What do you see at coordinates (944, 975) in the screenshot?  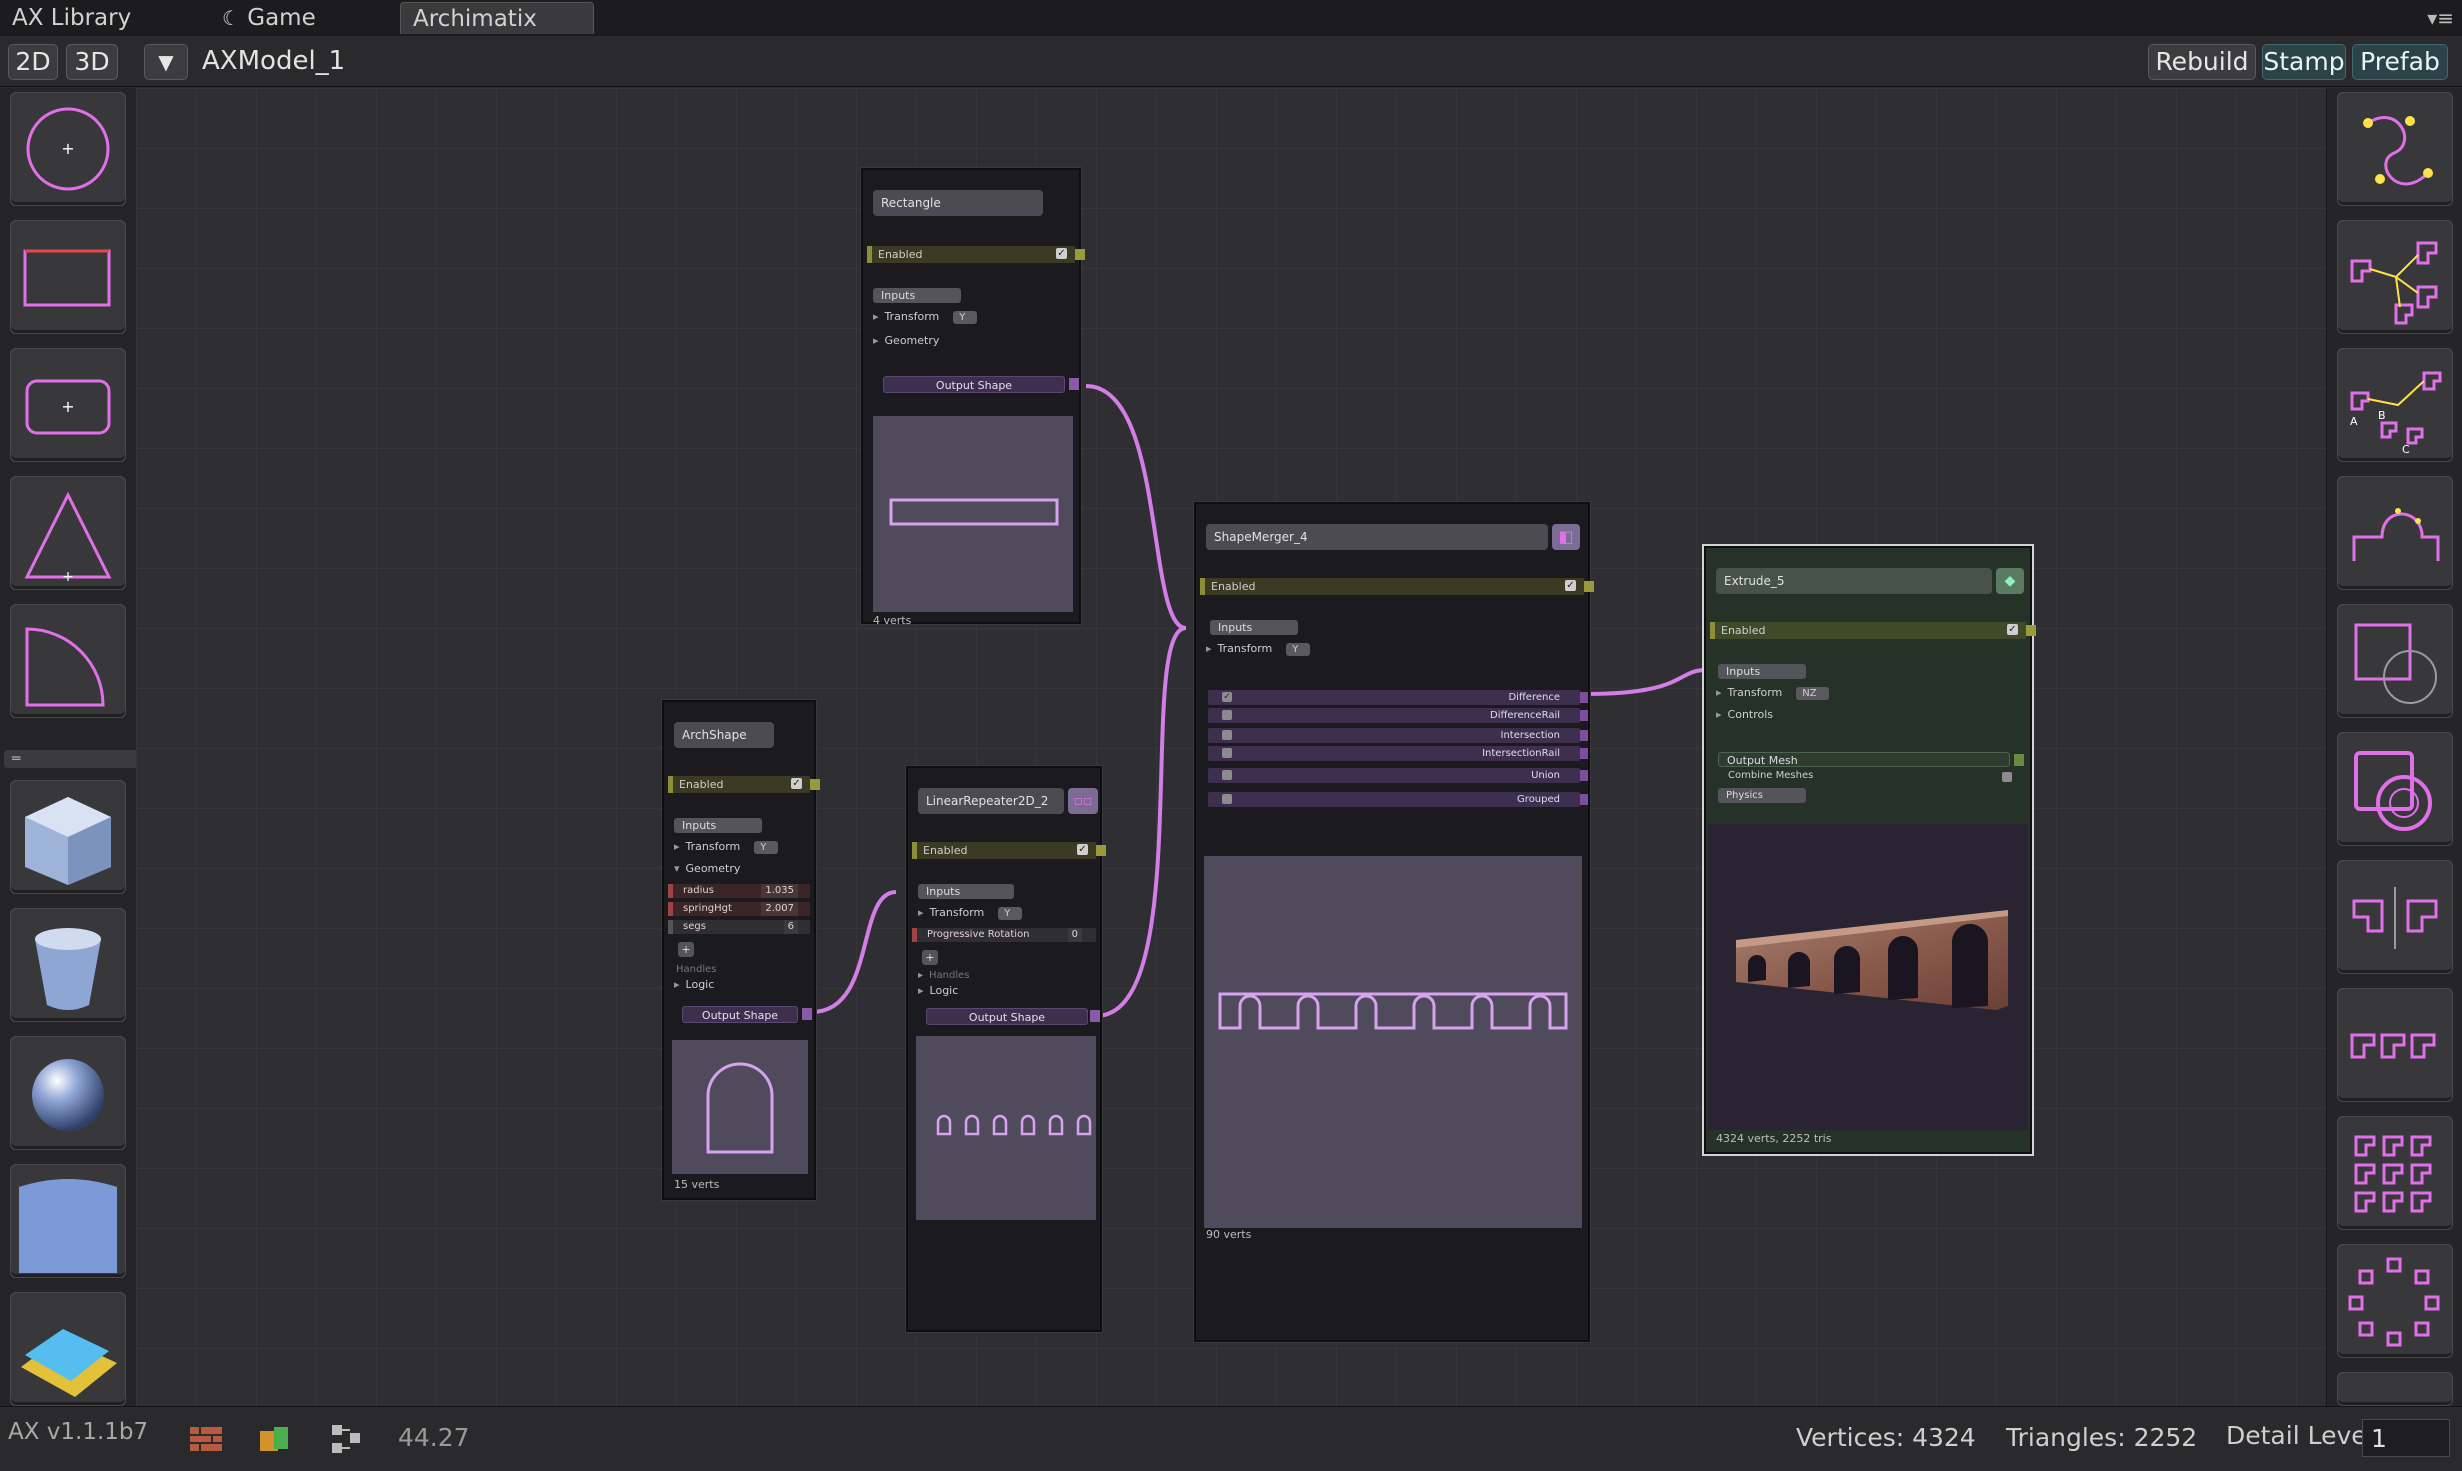 I see `handles-label: ▸ Handles` at bounding box center [944, 975].